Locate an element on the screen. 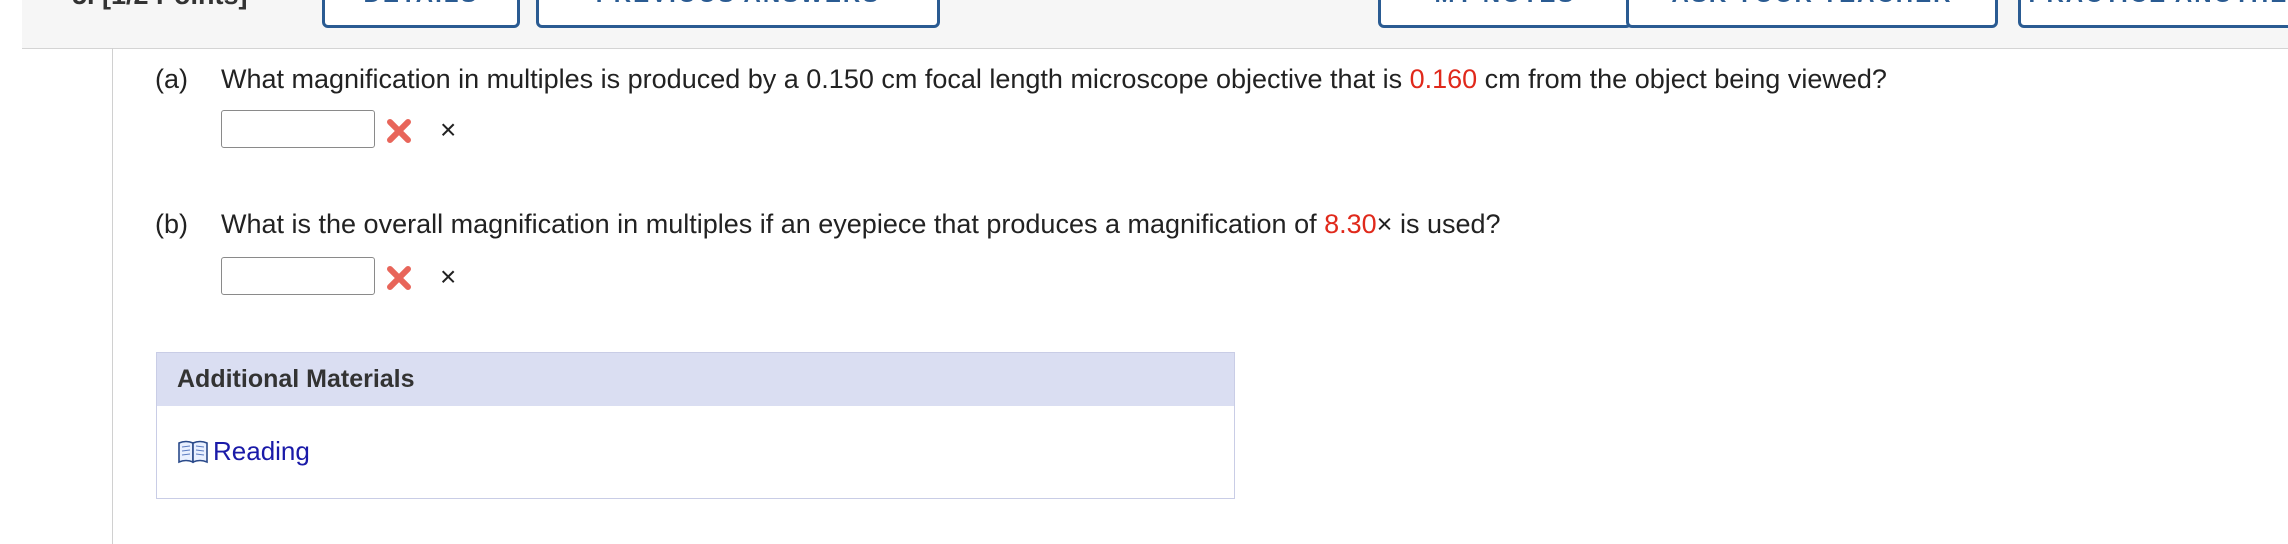  book-icon is located at coordinates (193, 452).